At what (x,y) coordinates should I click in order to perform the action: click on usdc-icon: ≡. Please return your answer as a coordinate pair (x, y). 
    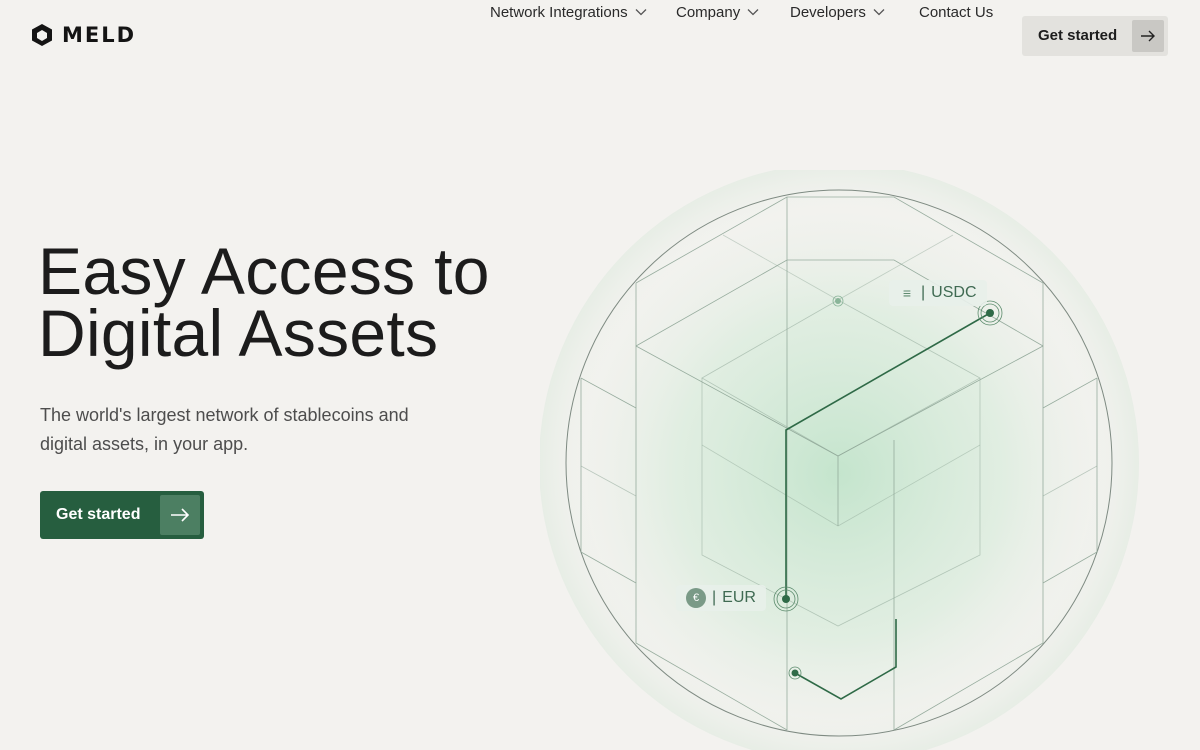
    Looking at the image, I should click on (907, 293).